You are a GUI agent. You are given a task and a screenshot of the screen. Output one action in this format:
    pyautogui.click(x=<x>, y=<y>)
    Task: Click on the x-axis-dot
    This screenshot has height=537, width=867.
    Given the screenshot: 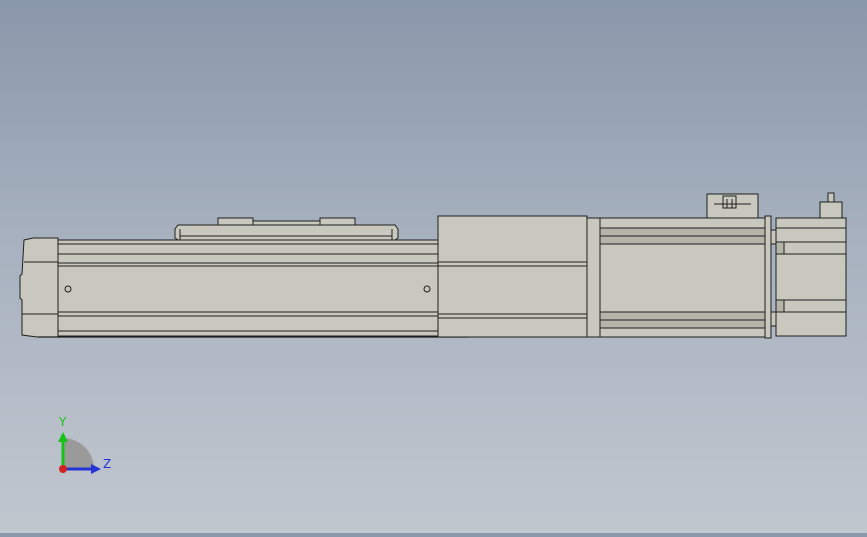 What is the action you would take?
    pyautogui.click(x=63, y=469)
    